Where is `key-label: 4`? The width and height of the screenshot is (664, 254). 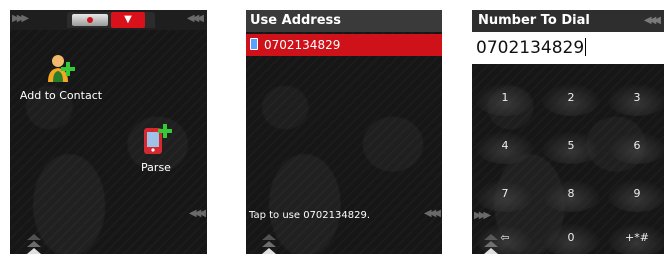
key-label: 4 is located at coordinates (505, 145).